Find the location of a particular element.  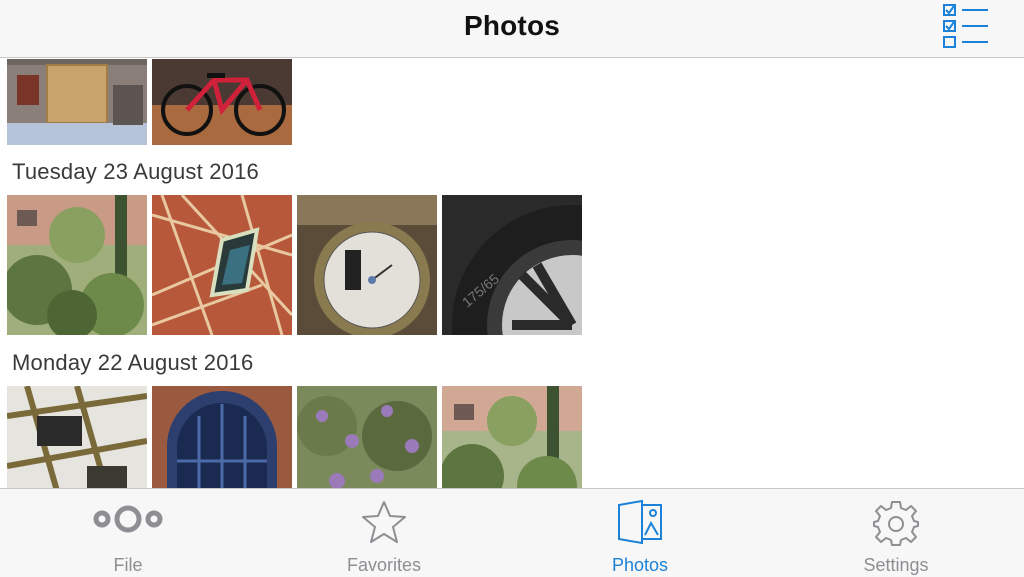

checklist-icon is located at coordinates (965, 26).